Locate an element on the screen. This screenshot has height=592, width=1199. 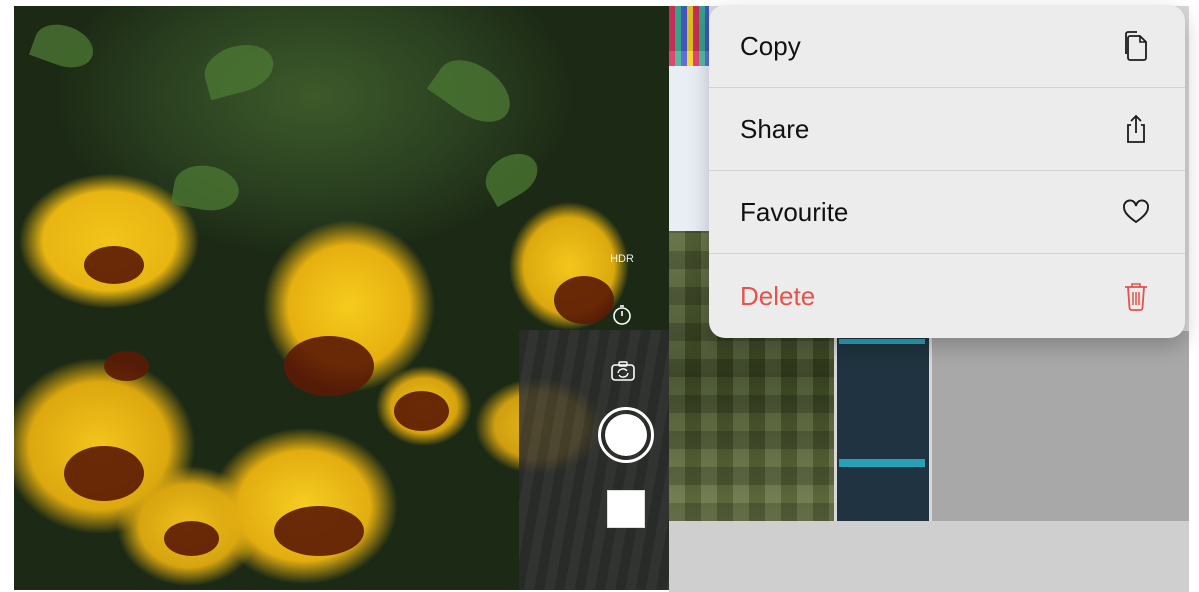
menu-item-label: Delete is located at coordinates (778, 295).